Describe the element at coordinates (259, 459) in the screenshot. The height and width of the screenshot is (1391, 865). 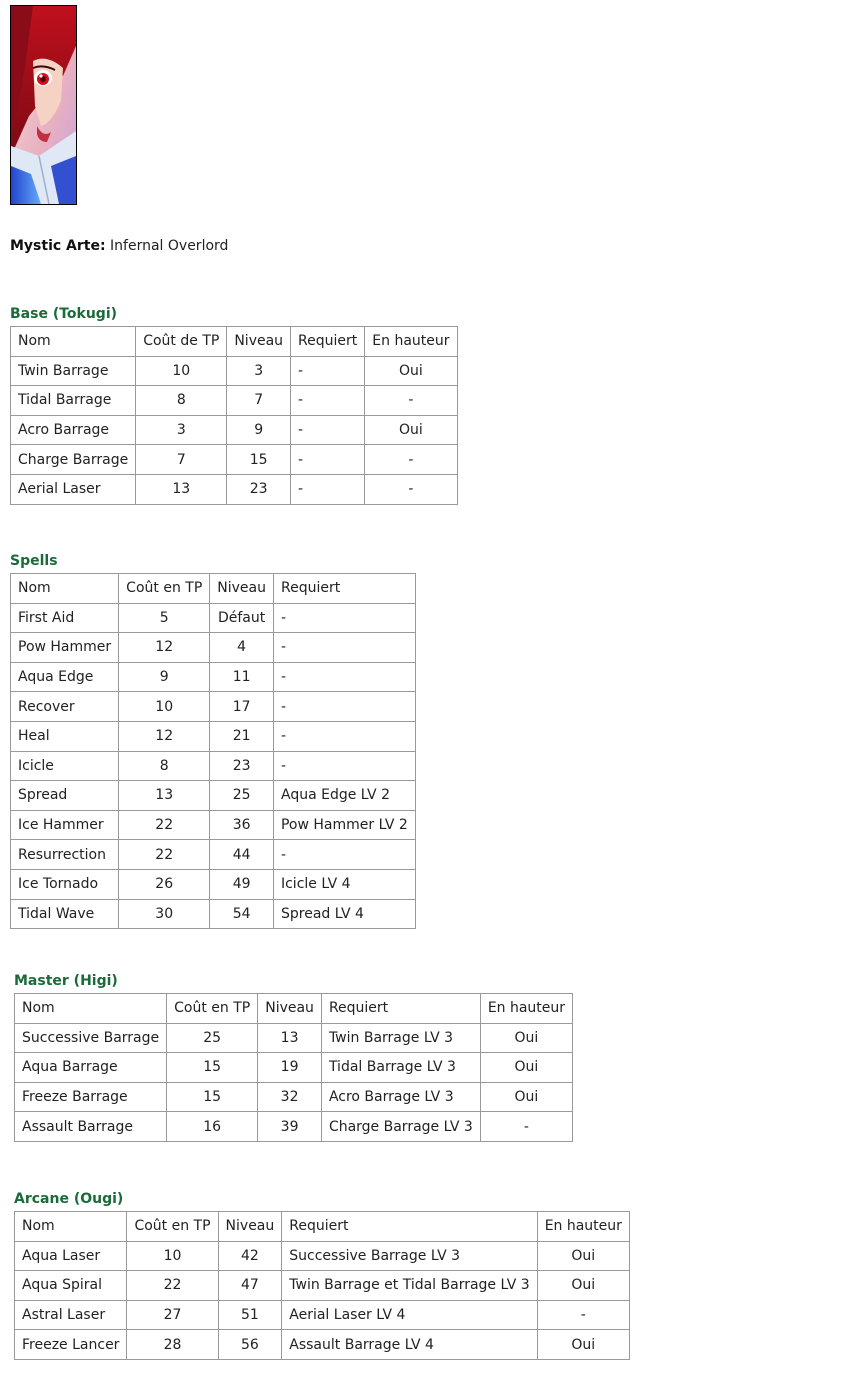
I see `cell-level: 15` at that location.